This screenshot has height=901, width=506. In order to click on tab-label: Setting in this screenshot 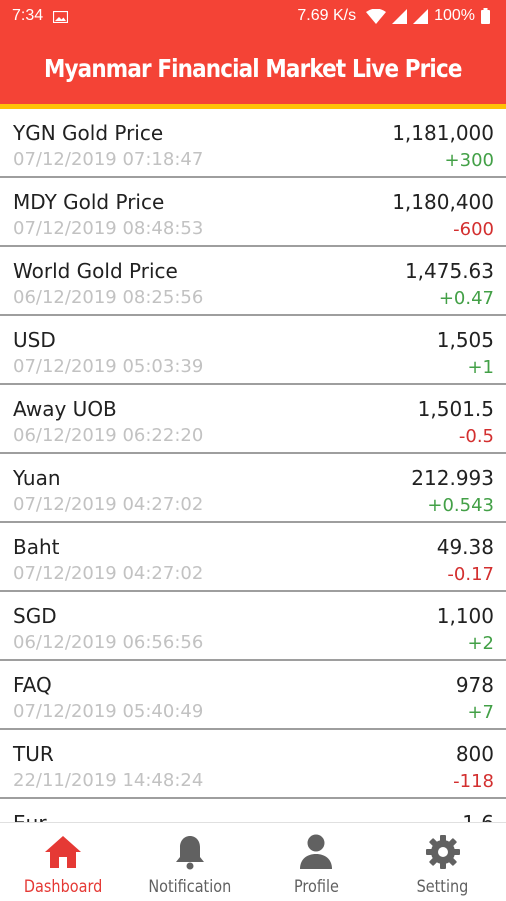, I will do `click(443, 887)`.